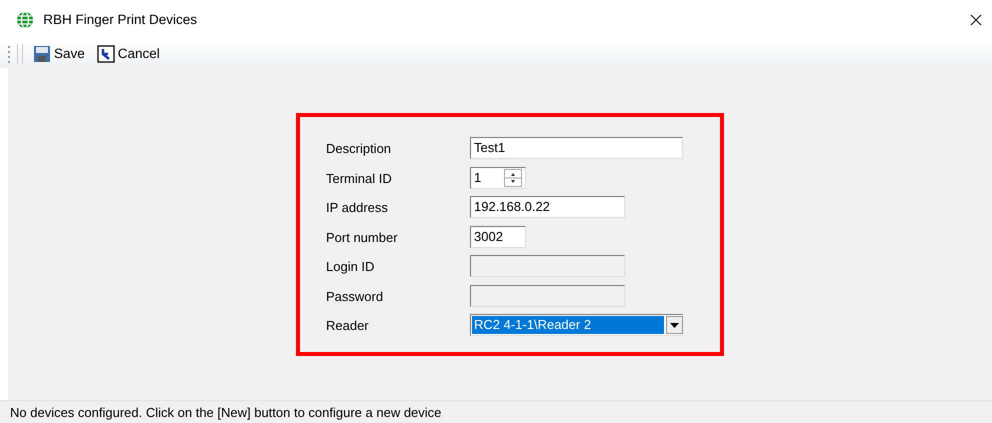  What do you see at coordinates (359, 149) in the screenshot?
I see `field-label: Description` at bounding box center [359, 149].